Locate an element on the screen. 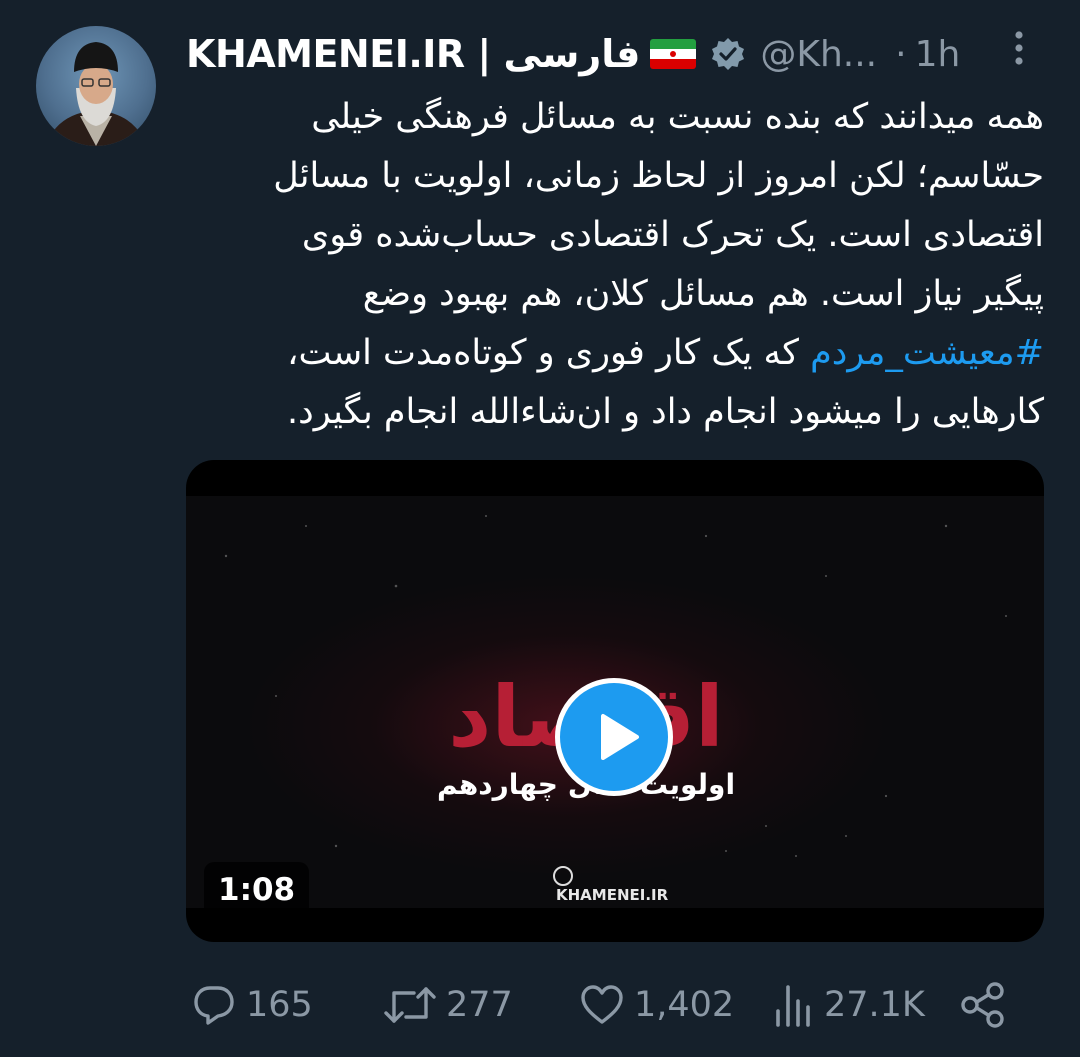 Image resolution: width=1080 pixels, height=1057 pixels. play-button is located at coordinates (614, 737).